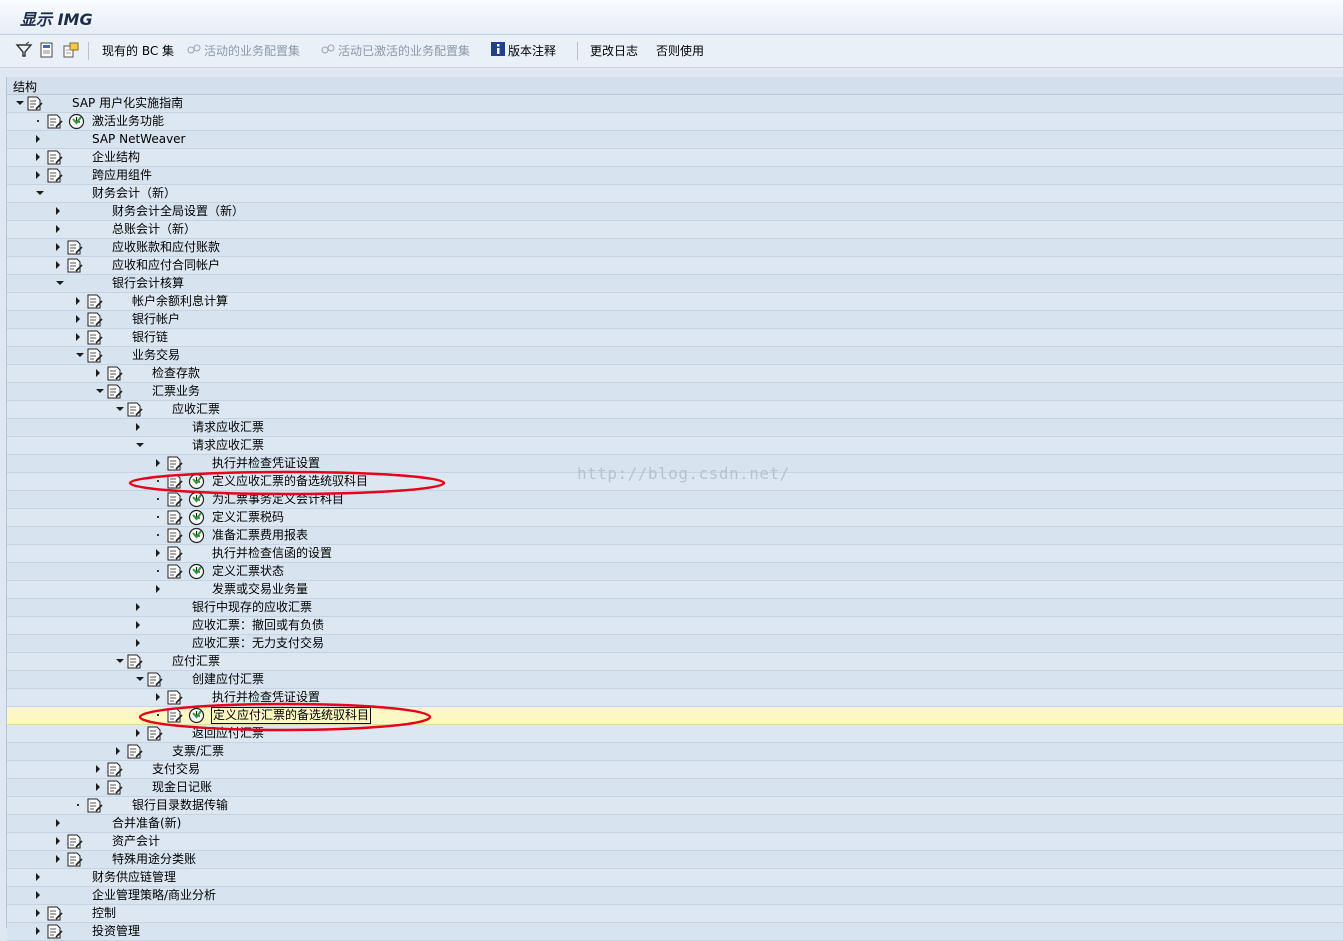 The height and width of the screenshot is (941, 1343). Describe the element at coordinates (176, 769) in the screenshot. I see `tree-node-label: 支付交易` at that location.